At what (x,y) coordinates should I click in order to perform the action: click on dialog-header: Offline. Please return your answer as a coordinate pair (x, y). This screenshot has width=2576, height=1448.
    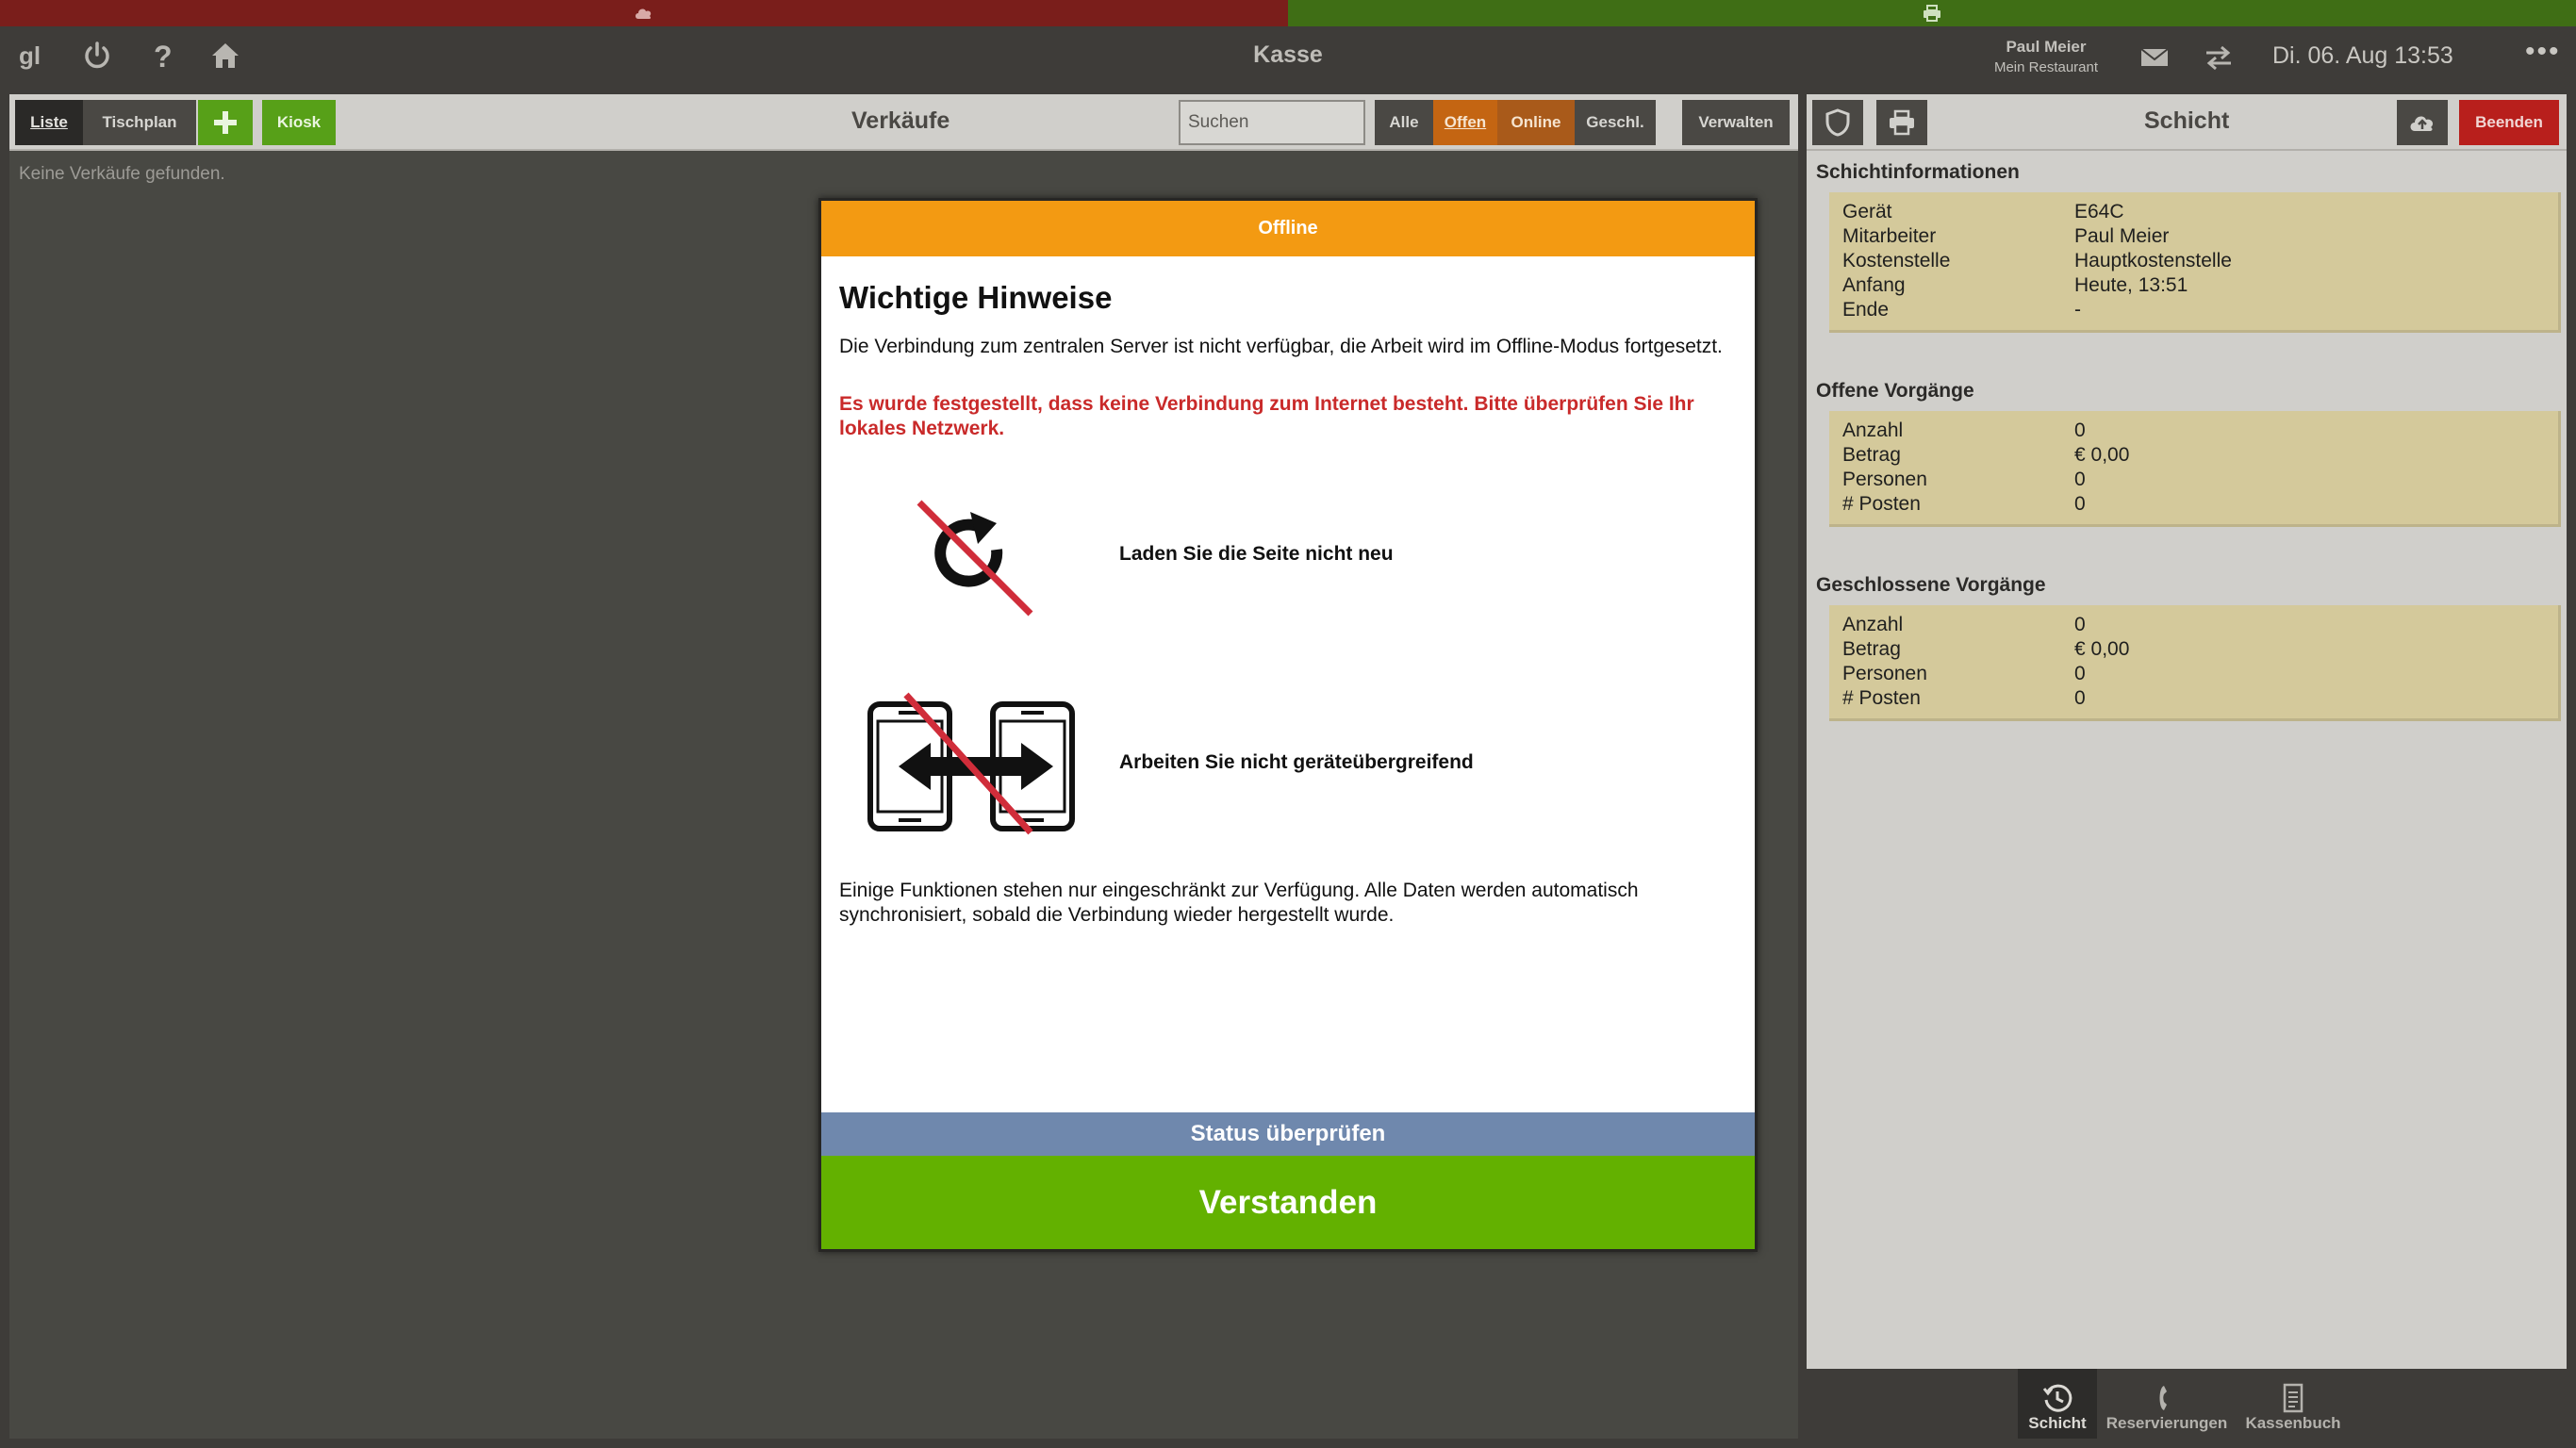
    Looking at the image, I should click on (1288, 228).